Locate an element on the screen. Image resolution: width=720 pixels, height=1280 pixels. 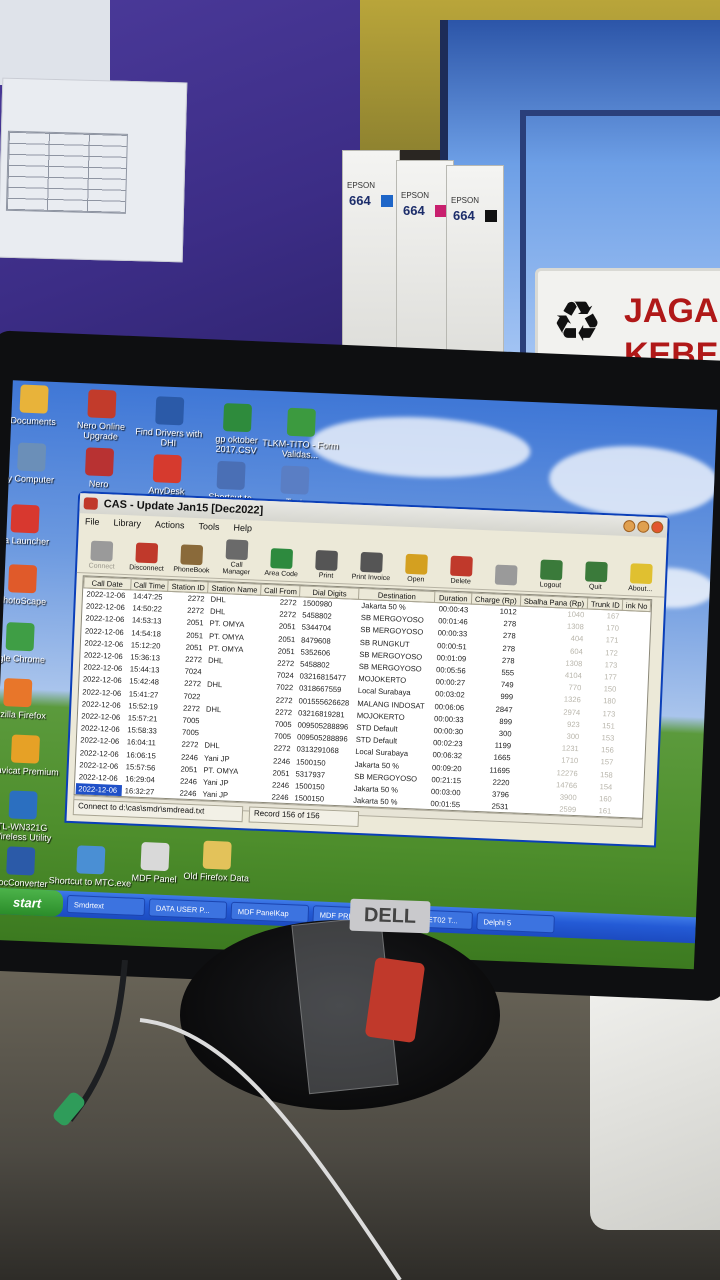
desktop-icon: Navicat Premium is located at coordinates (34, 755).